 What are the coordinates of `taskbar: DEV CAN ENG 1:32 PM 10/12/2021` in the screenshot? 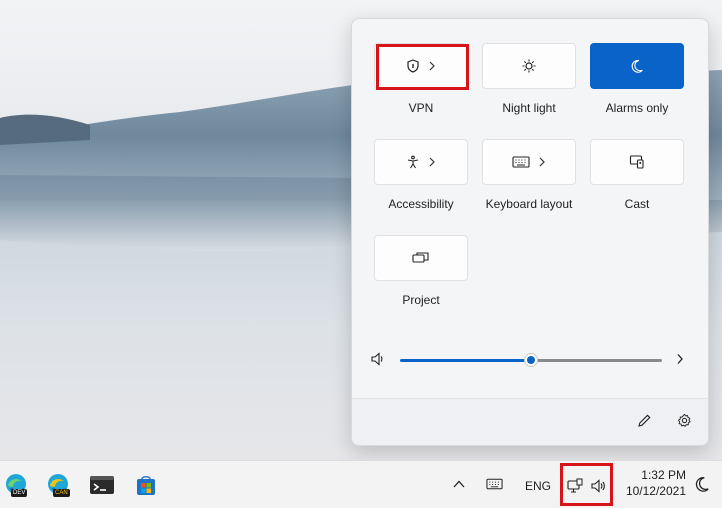 It's located at (361, 484).